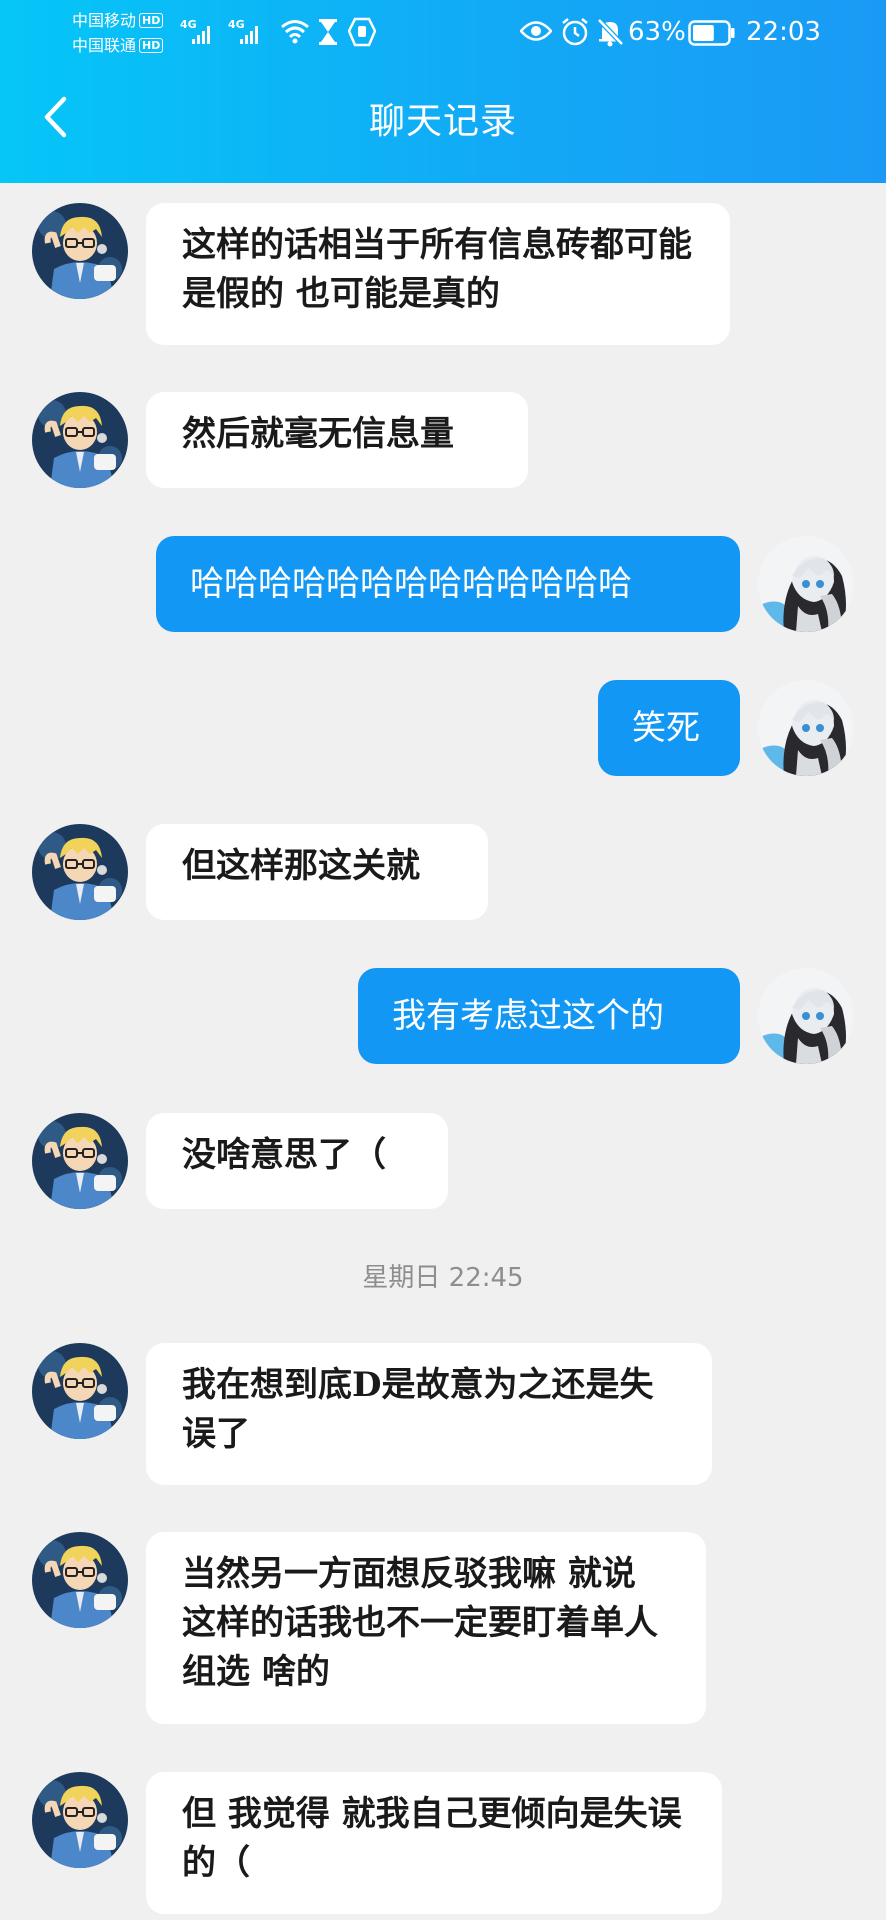  Describe the element at coordinates (443, 35) in the screenshot. I see `status-bar: 中国移动 HD 中国联通 HD 4G 4G 63% 22:03` at that location.